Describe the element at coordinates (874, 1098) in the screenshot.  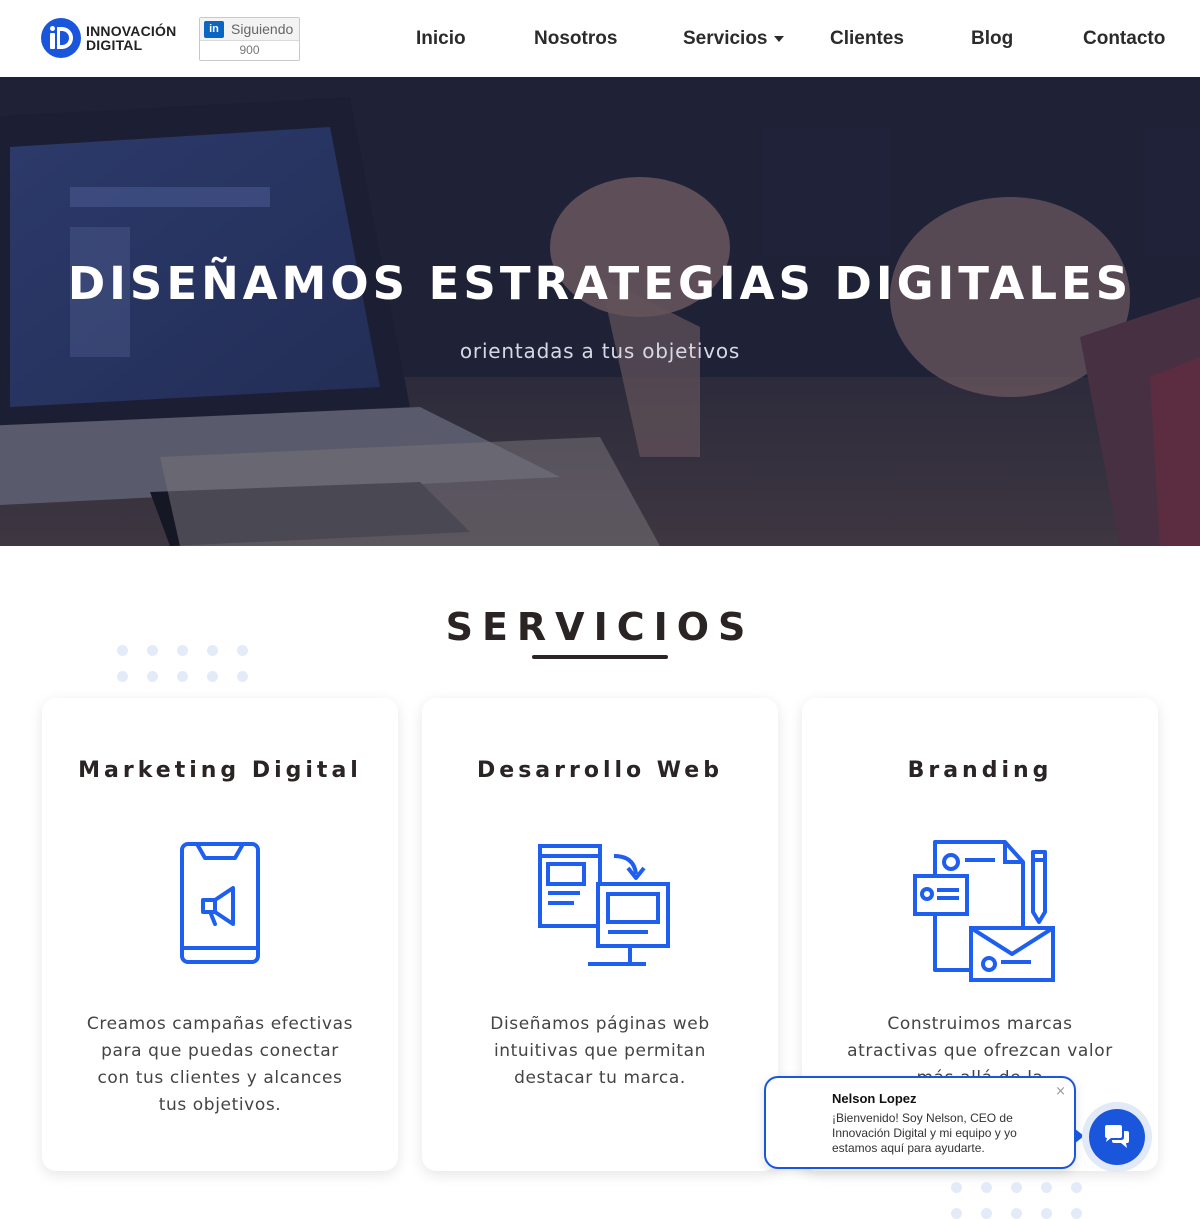
I see `chat-agent-name: Nelson Lopez` at that location.